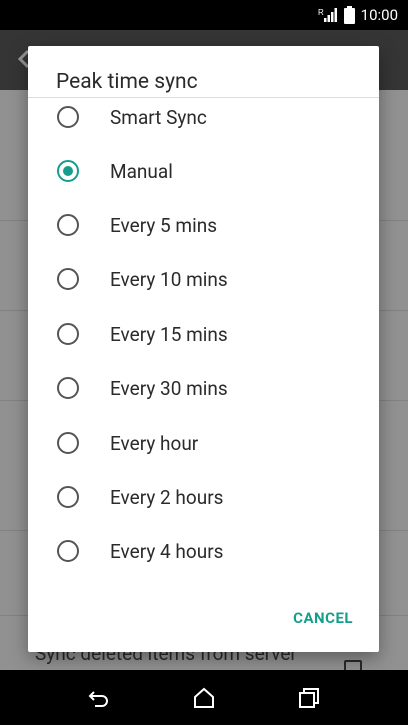  What do you see at coordinates (203, 443) in the screenshot?
I see `option-every-hour: Every hour` at bounding box center [203, 443].